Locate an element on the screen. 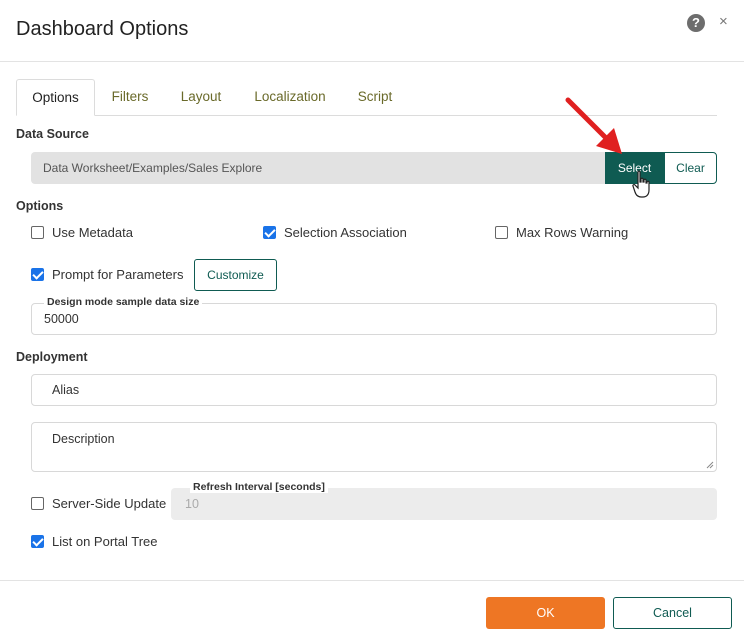 This screenshot has width=744, height=636. sample-size-value: 50000 is located at coordinates (61, 319).